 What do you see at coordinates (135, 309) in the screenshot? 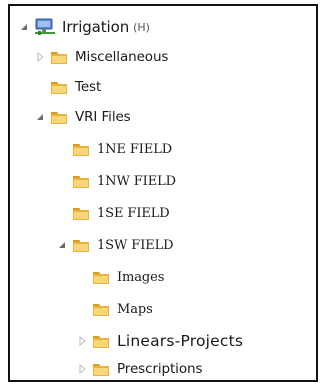
I see `tree-item-label: Maps` at bounding box center [135, 309].